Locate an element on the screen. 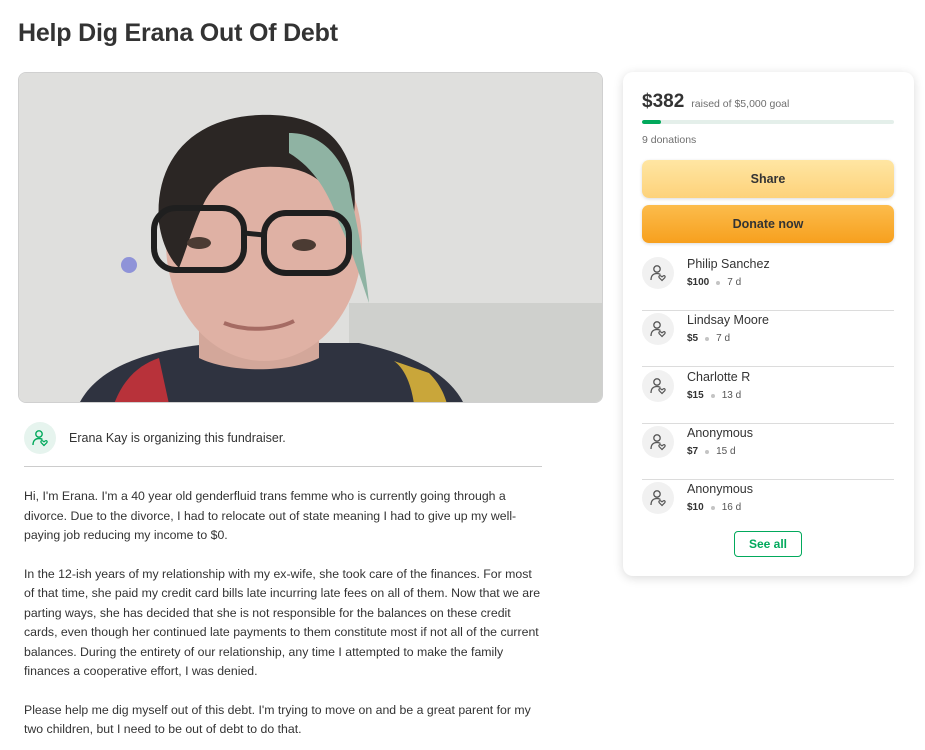  donor-name: Lindsay Moore is located at coordinates (728, 320).